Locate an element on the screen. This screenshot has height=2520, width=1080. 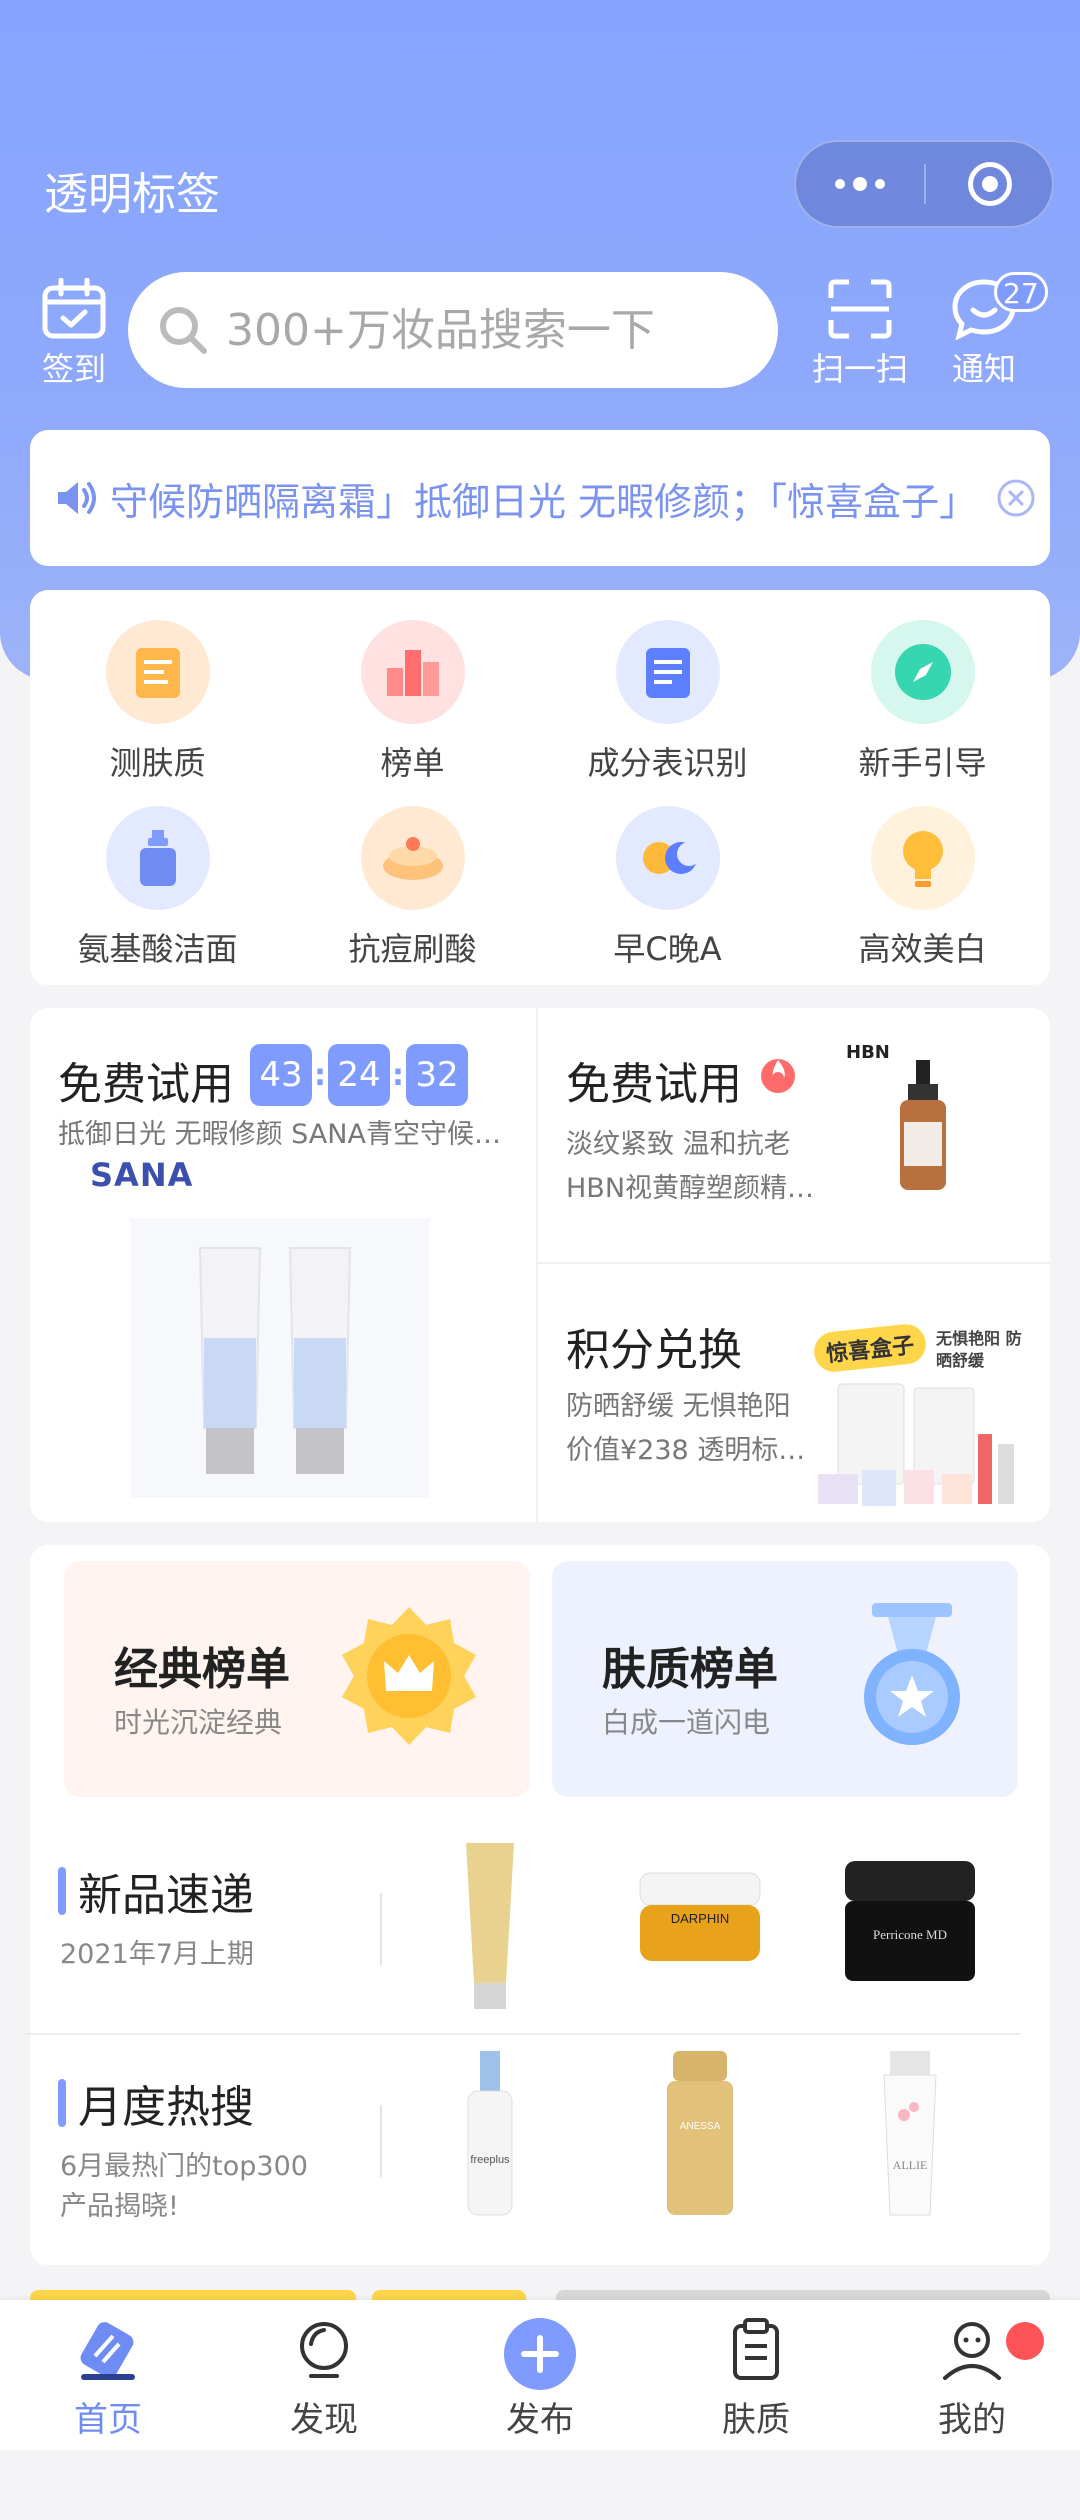
skin-ranking-title: 肤质榜单 is located at coordinates (690, 1669).